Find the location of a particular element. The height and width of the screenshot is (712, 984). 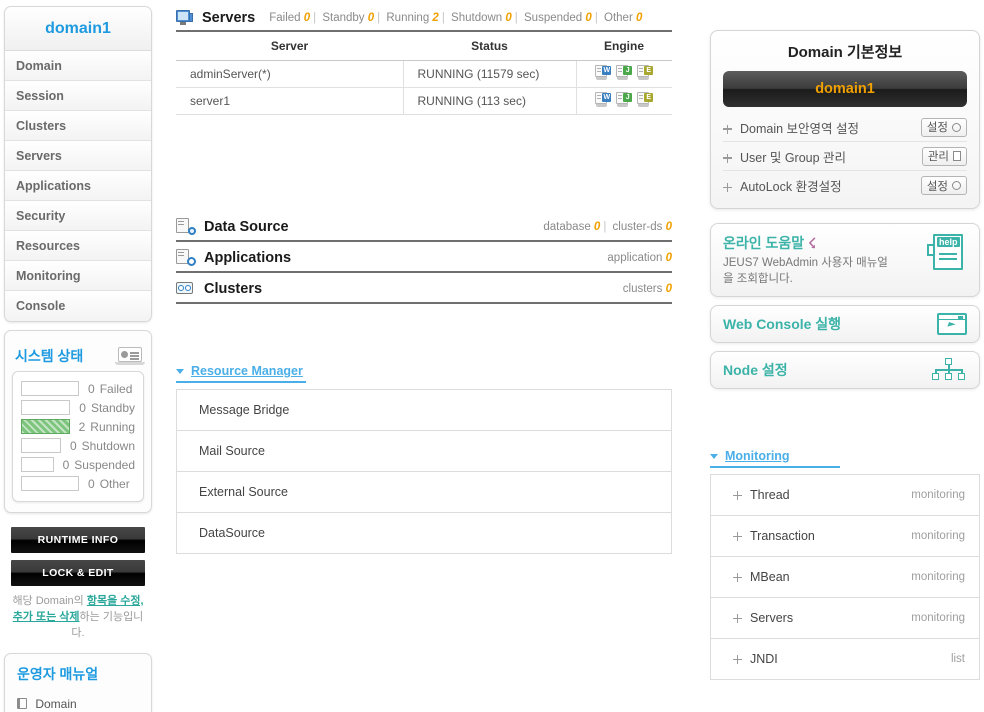

monitoring-title: Monitoring is located at coordinates (757, 456).